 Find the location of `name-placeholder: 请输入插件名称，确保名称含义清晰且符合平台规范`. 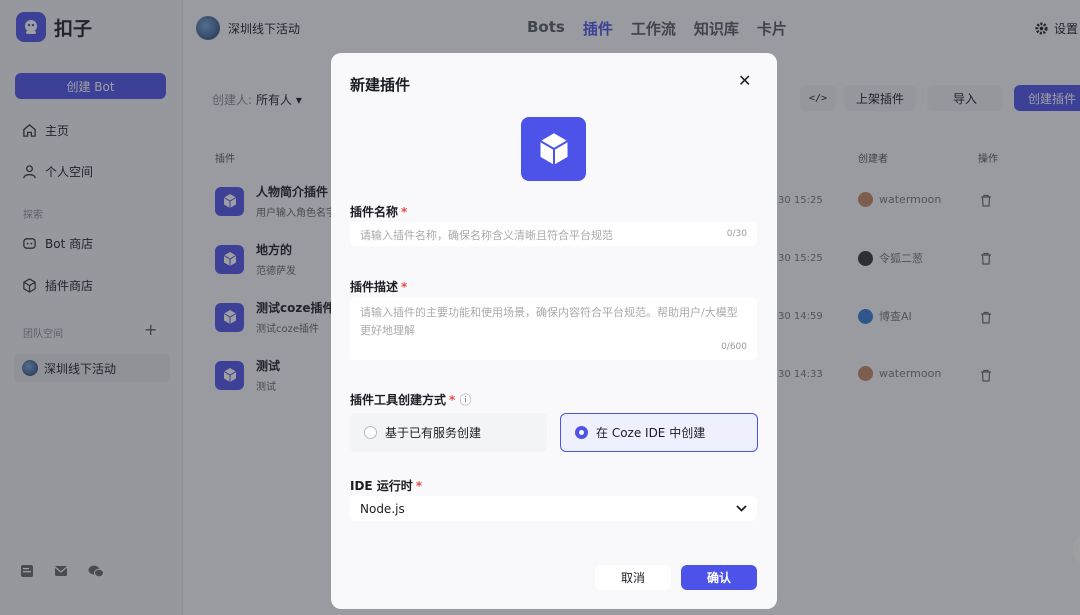

name-placeholder: 请输入插件名称，确保名称含义清晰且符合平台规范 is located at coordinates (486, 235).